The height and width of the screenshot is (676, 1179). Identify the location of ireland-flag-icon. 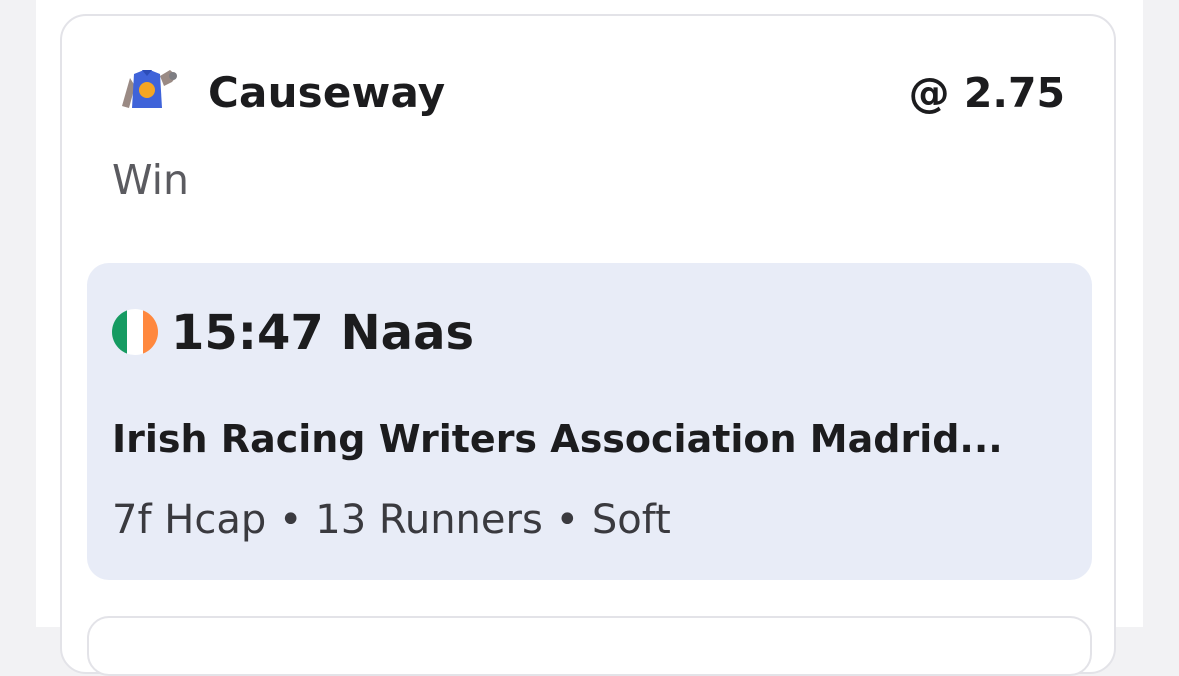
(135, 332).